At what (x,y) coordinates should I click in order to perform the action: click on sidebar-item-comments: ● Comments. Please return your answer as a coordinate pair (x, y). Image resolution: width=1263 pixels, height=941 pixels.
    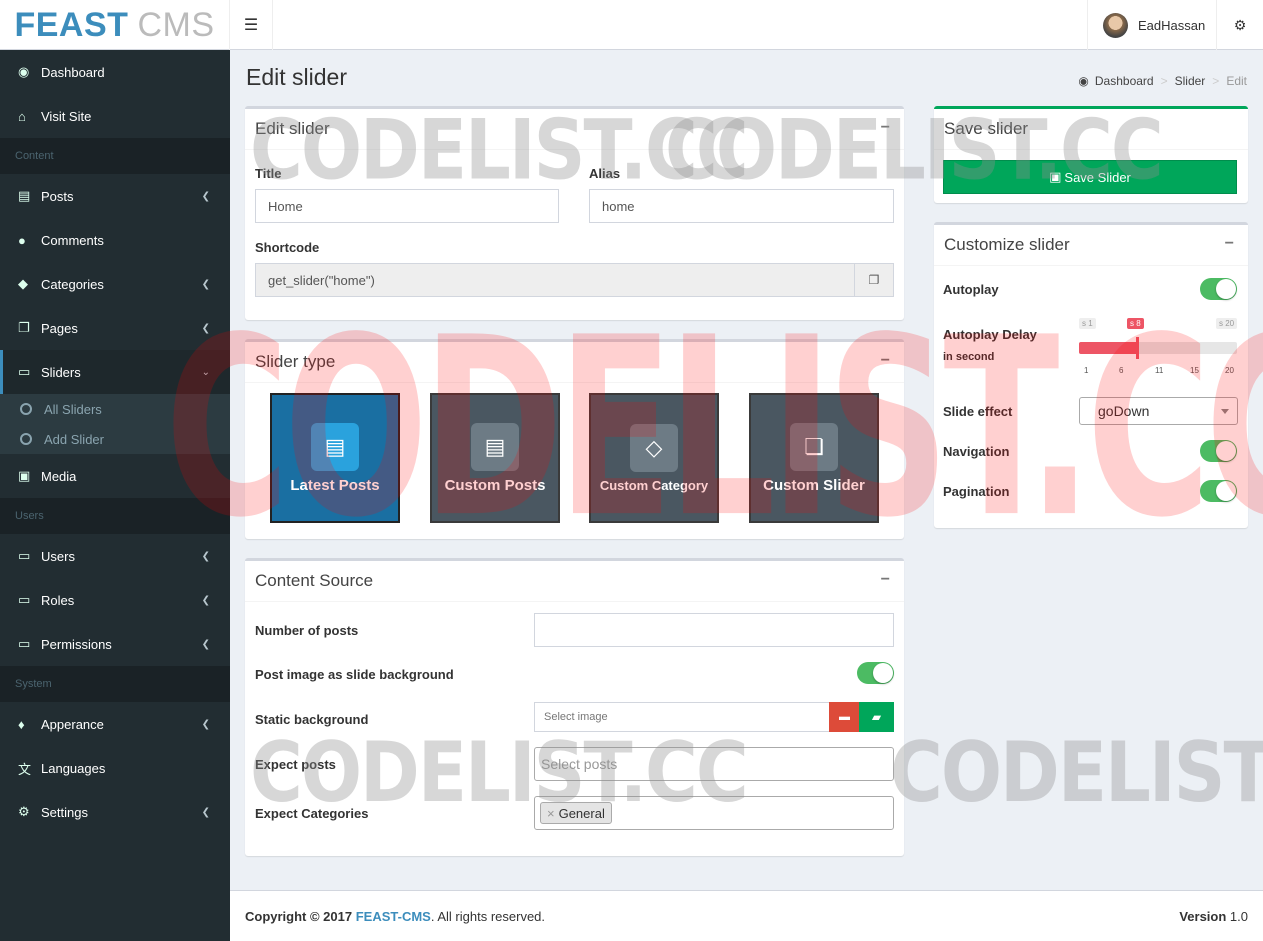
    Looking at the image, I should click on (115, 240).